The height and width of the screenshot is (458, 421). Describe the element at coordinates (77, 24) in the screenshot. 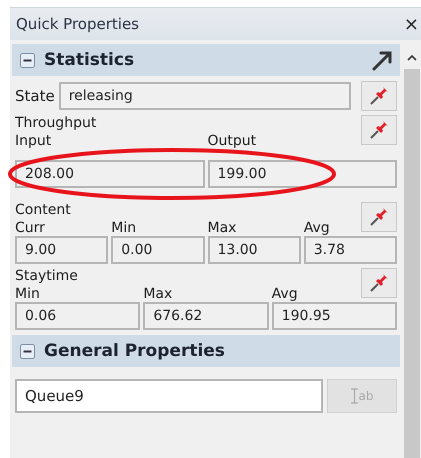

I see `window-title: Quick Properties` at that location.